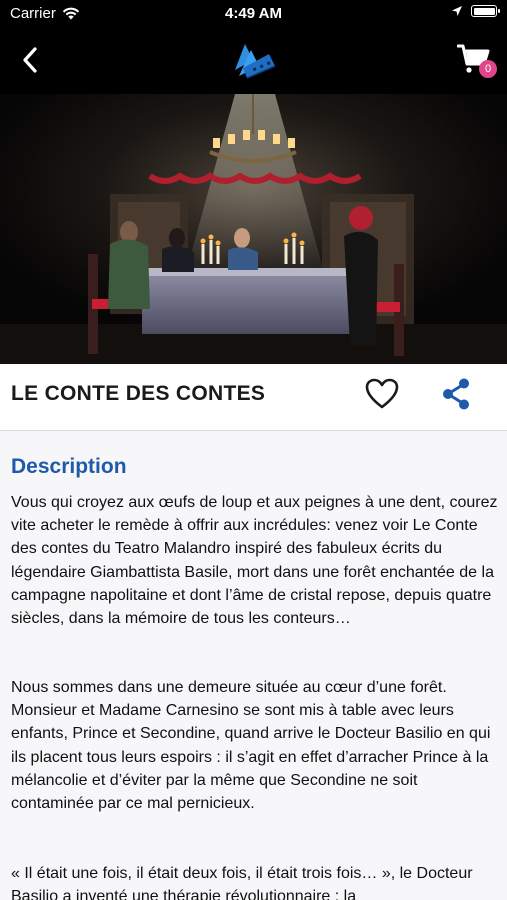 This screenshot has width=507, height=900. Describe the element at coordinates (488, 69) in the screenshot. I see `cart-count-badge: 0` at that location.